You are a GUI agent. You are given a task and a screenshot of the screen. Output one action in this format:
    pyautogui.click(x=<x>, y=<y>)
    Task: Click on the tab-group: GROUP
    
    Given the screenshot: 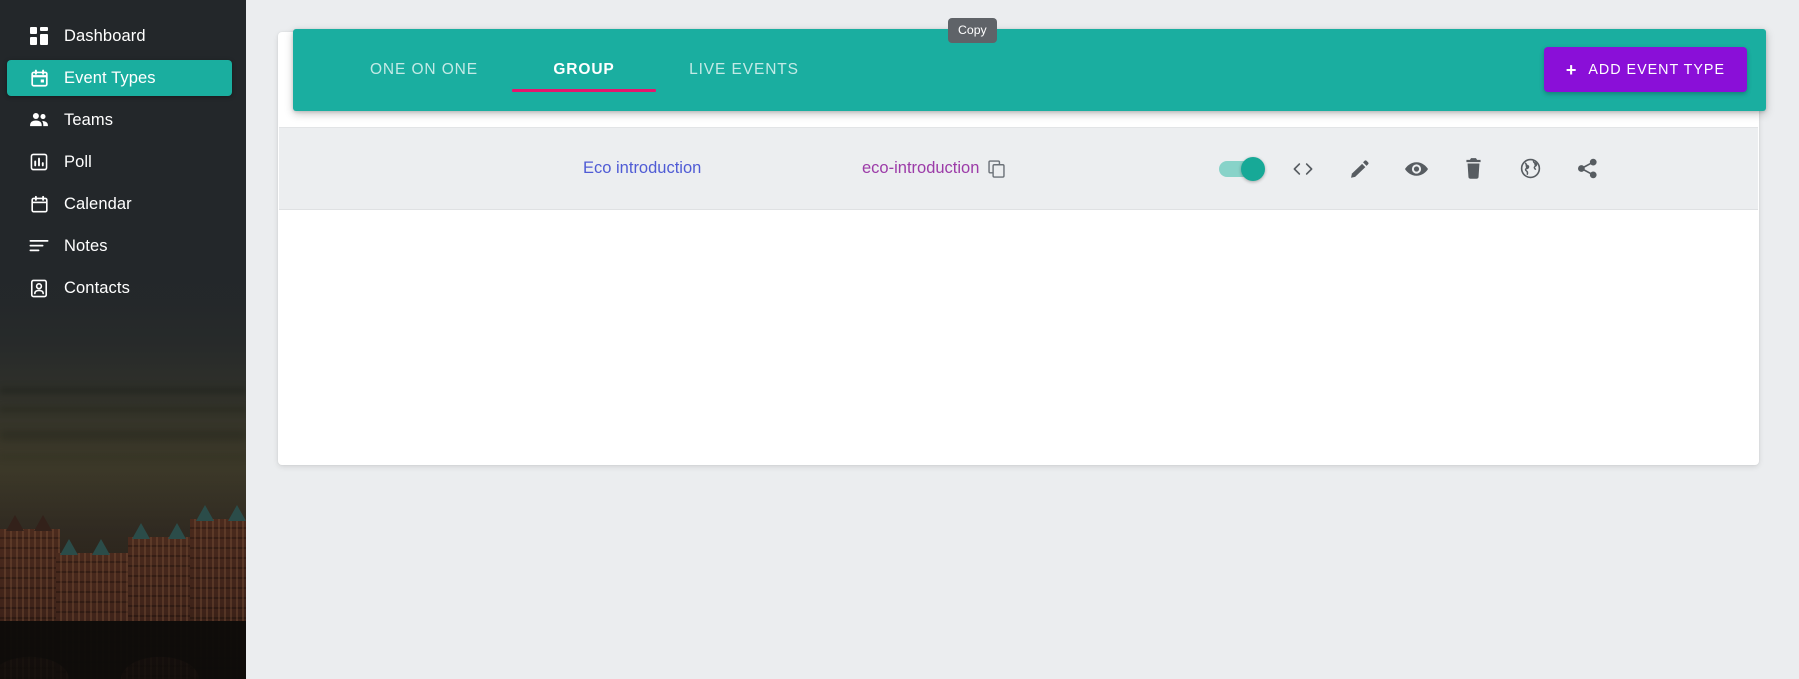 What is the action you would take?
    pyautogui.click(x=584, y=70)
    